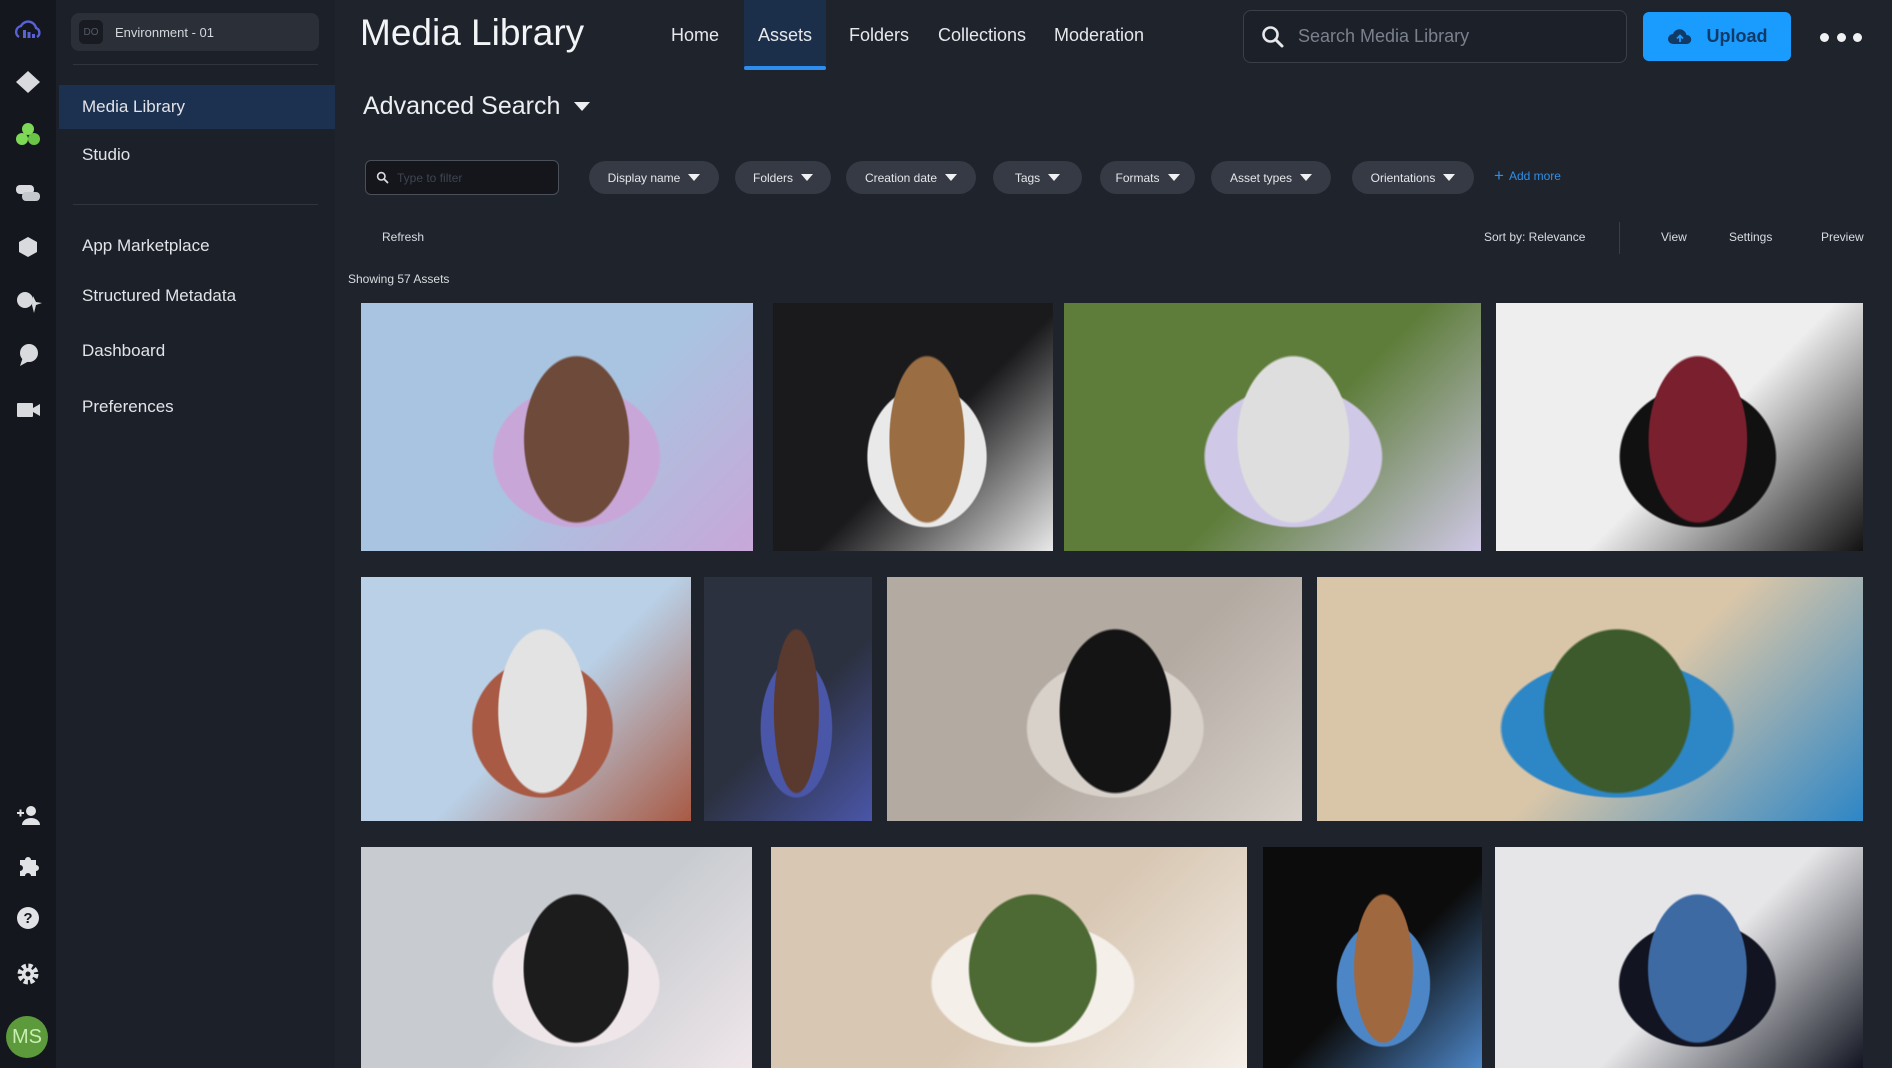 This screenshot has height=1068, width=1892. What do you see at coordinates (28, 82) in the screenshot?
I see `diamond-icon` at bounding box center [28, 82].